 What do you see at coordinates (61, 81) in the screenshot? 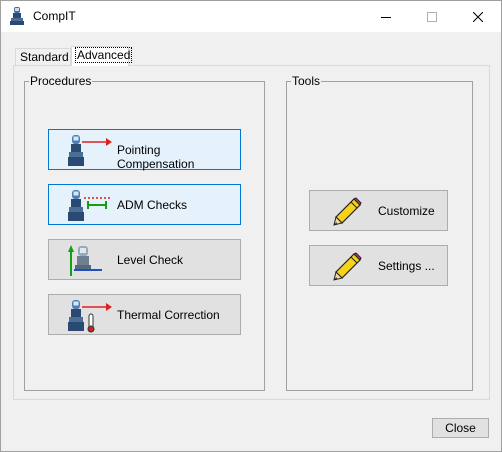
I see `procedures-group-label: Procedures` at bounding box center [61, 81].